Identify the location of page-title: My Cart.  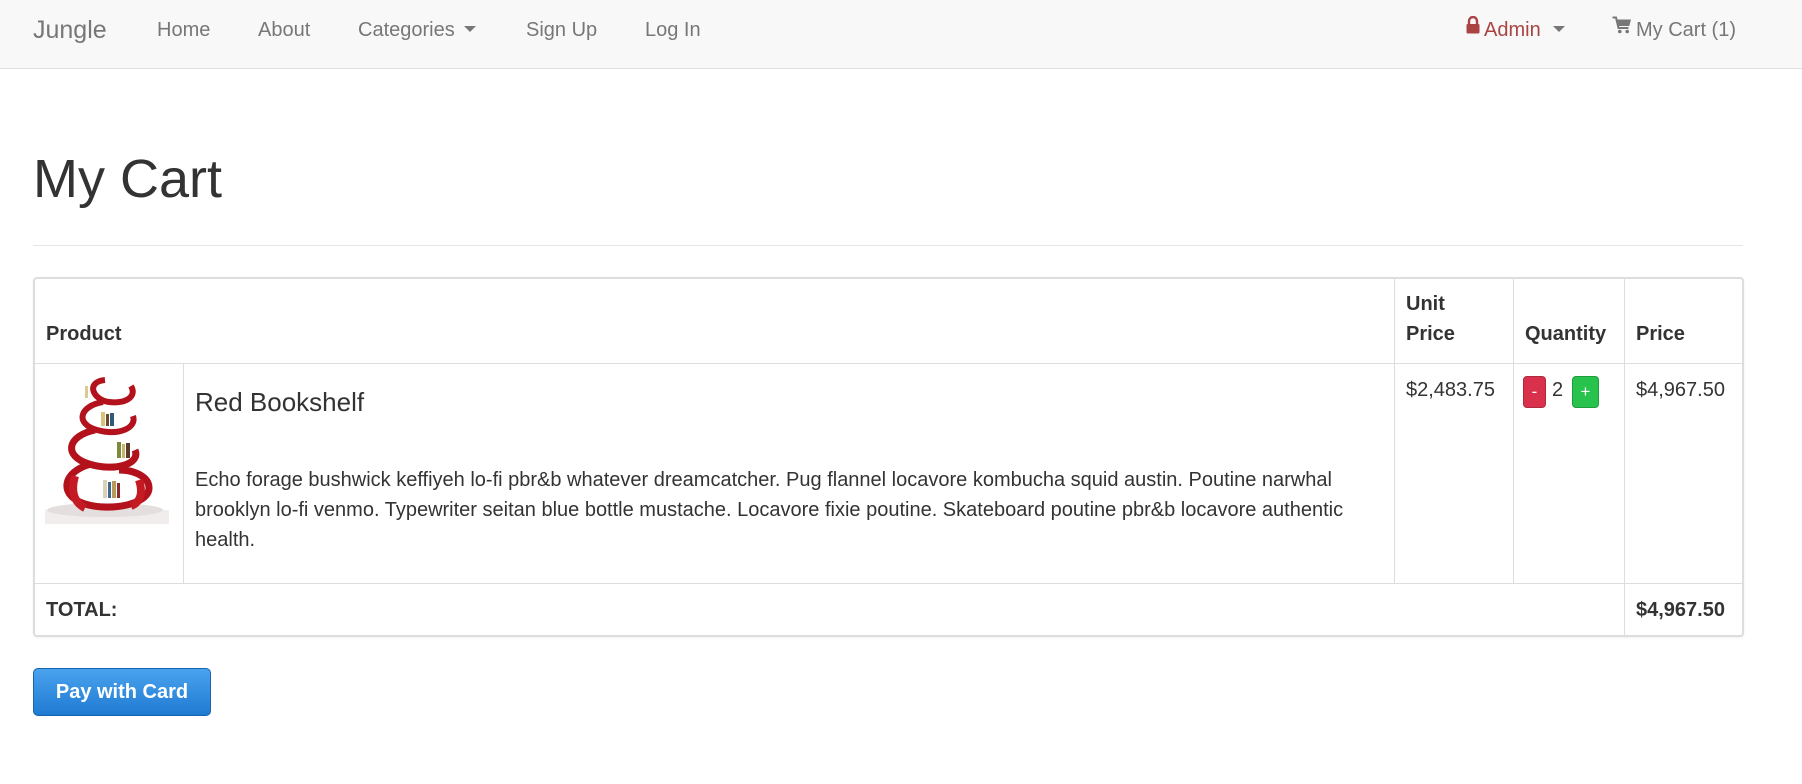
(127, 179).